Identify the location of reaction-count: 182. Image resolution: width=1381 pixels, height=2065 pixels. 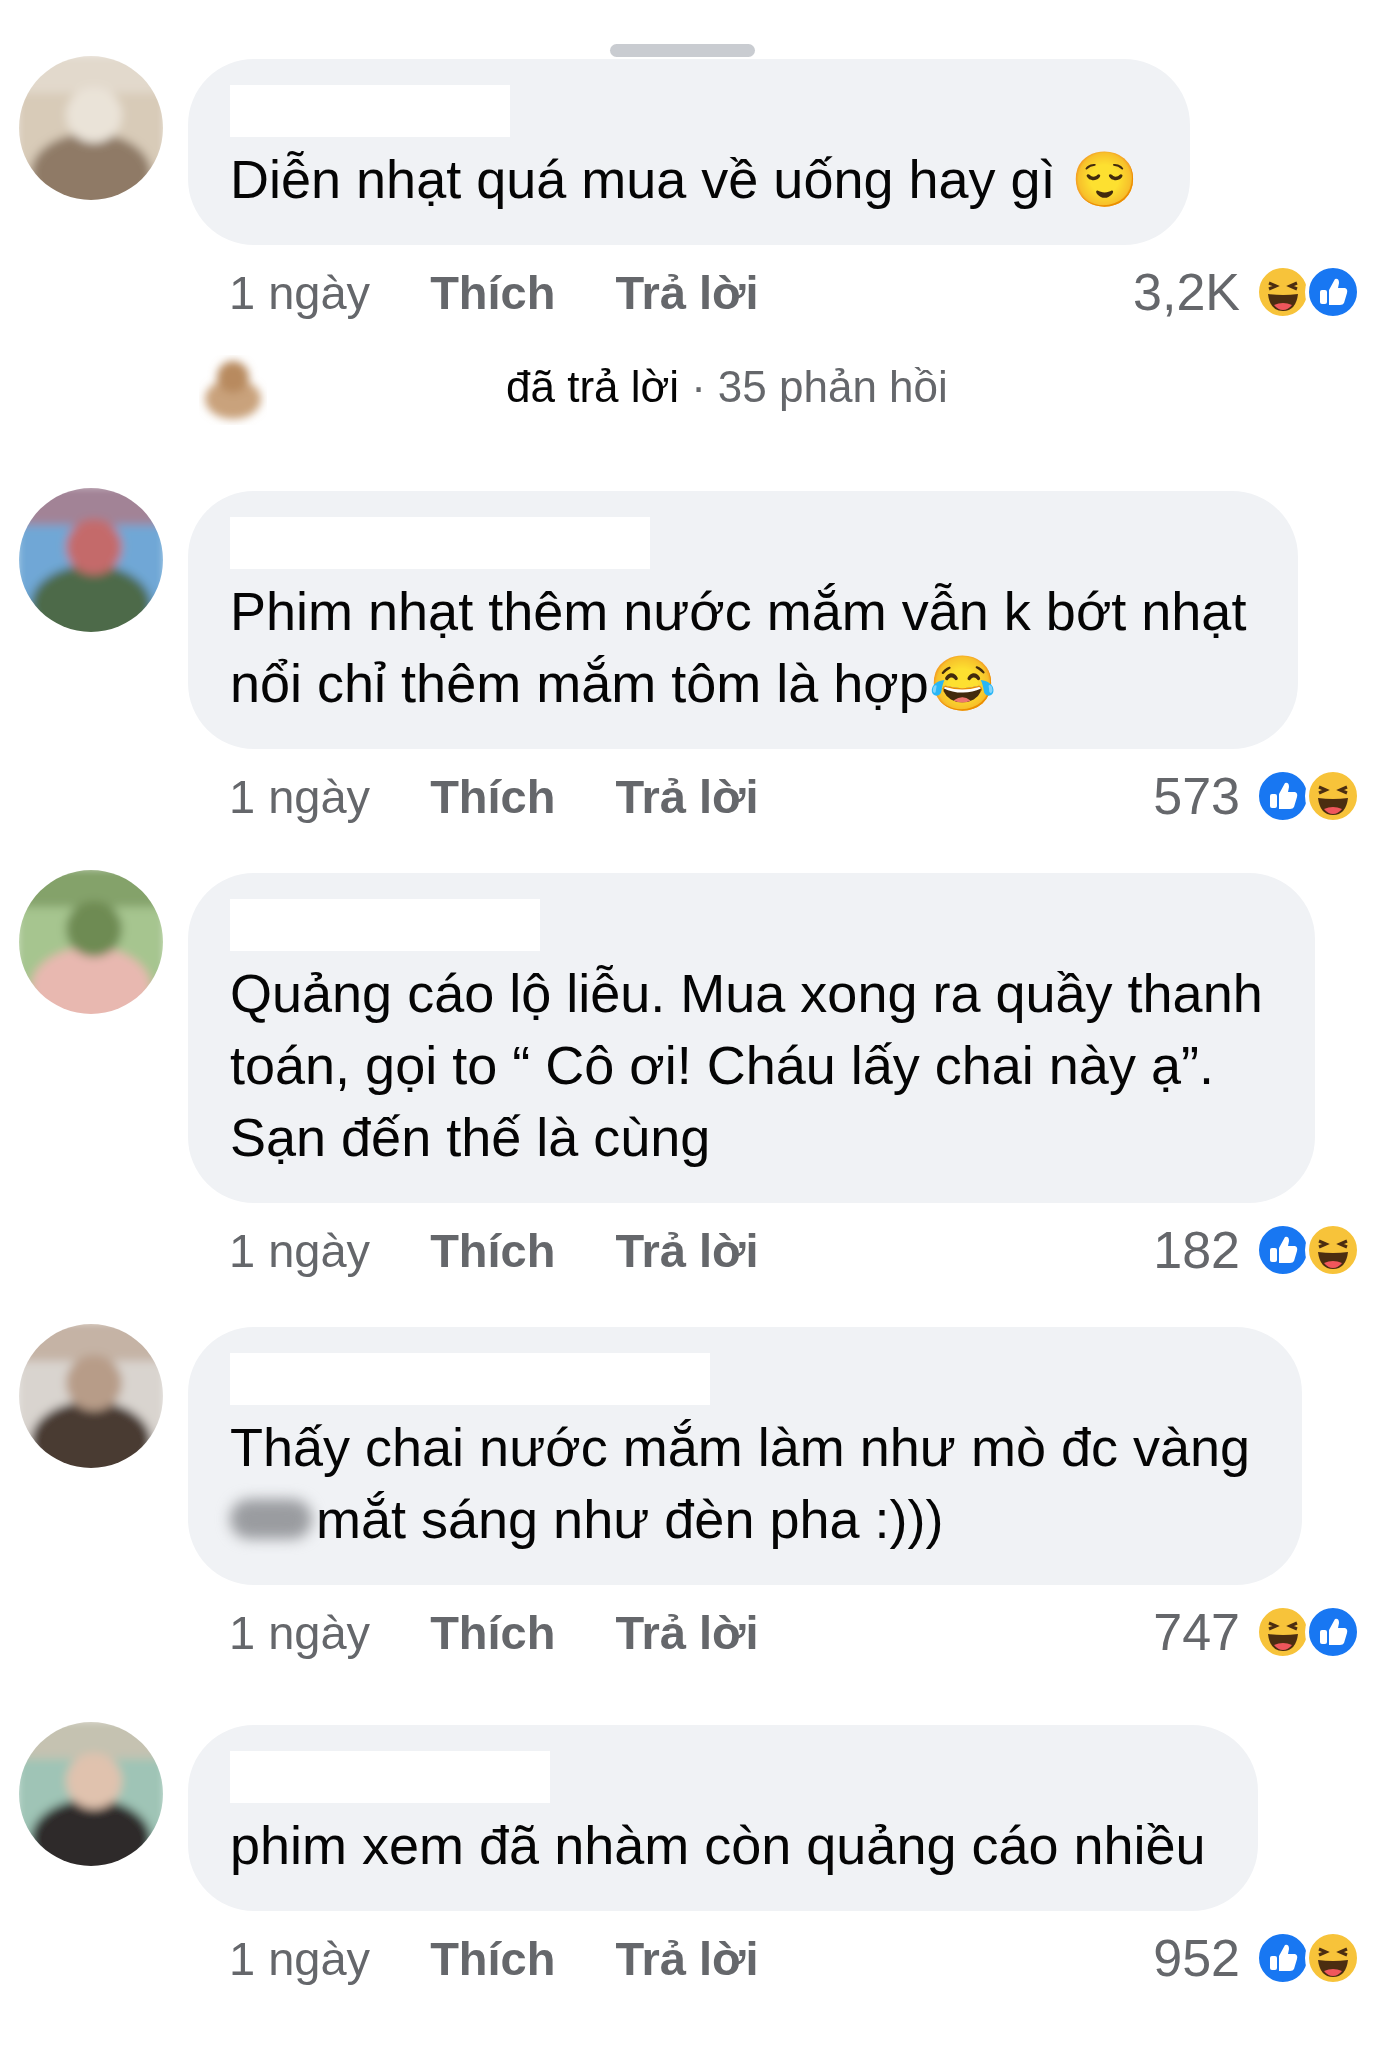
(1196, 1250).